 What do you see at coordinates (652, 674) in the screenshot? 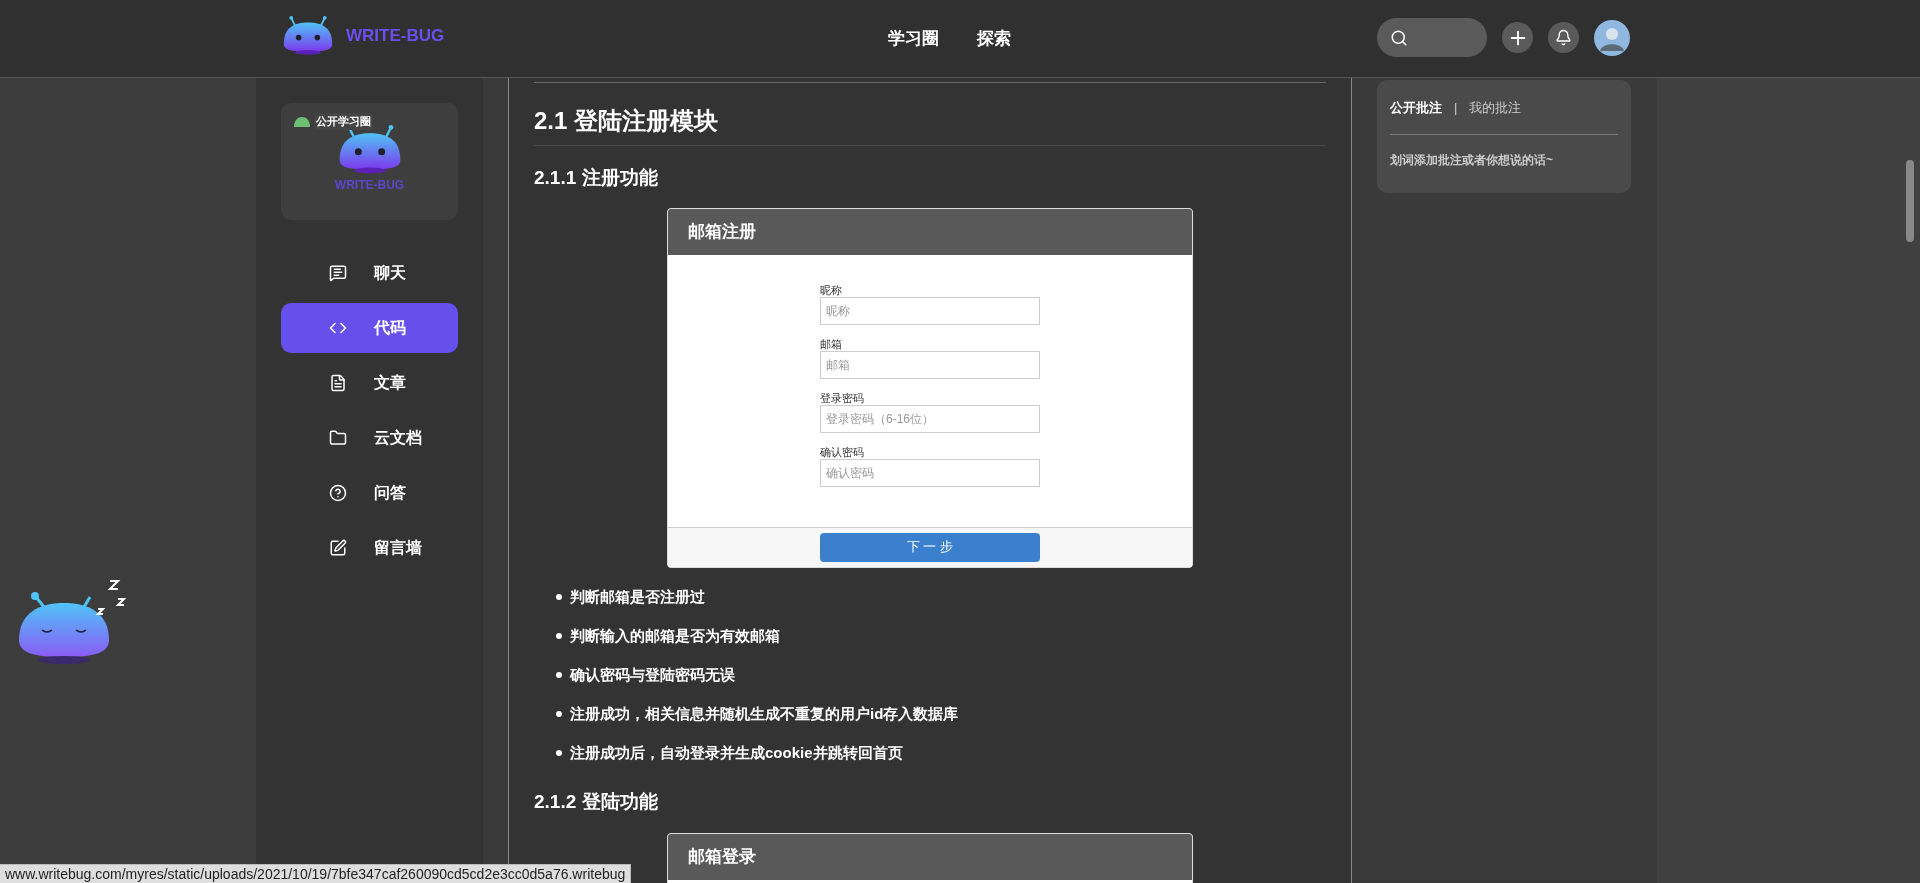
I see `bullet-text: 确认密码与登陆密码无误` at bounding box center [652, 674].